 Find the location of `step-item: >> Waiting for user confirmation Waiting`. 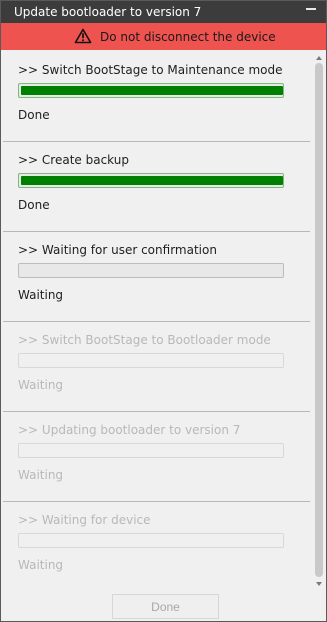

step-item: >> Waiting for user confirmation Waiting is located at coordinates (156, 276).